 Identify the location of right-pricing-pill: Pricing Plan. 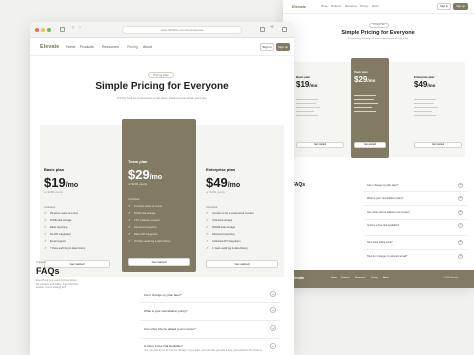
(379, 25).